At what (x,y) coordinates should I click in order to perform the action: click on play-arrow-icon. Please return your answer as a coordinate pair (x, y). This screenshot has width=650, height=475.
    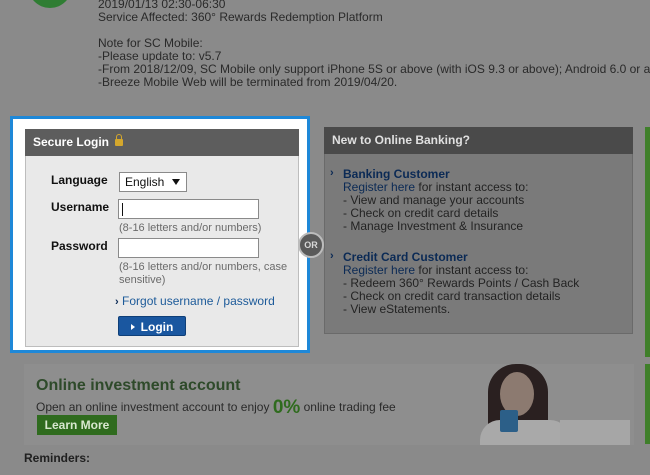
    Looking at the image, I should click on (132, 327).